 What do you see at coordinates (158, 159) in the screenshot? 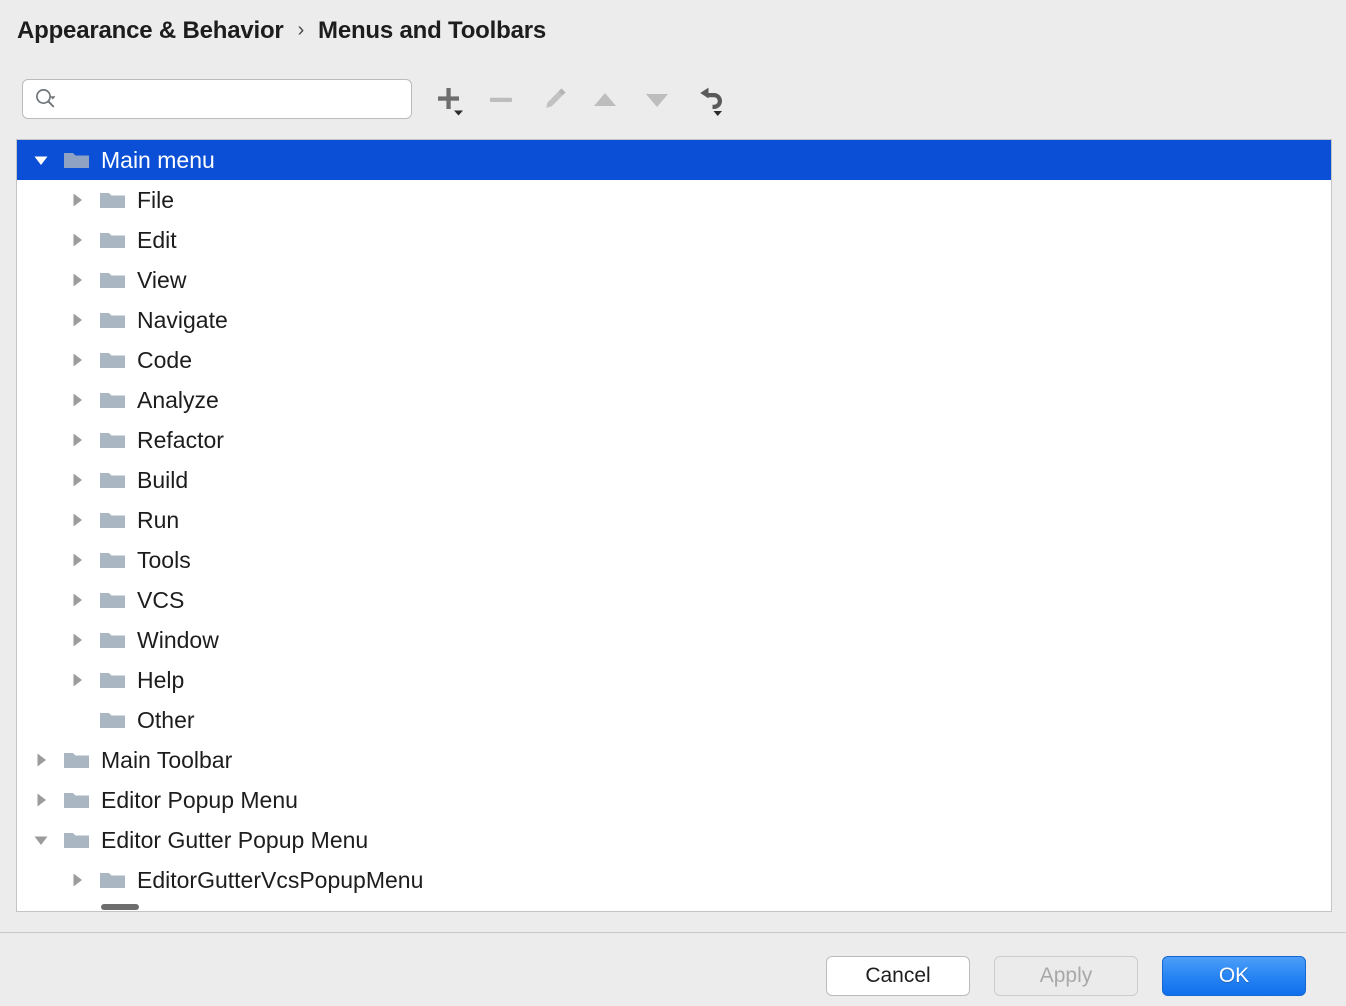
I see `tree-row-label: Main menu` at bounding box center [158, 159].